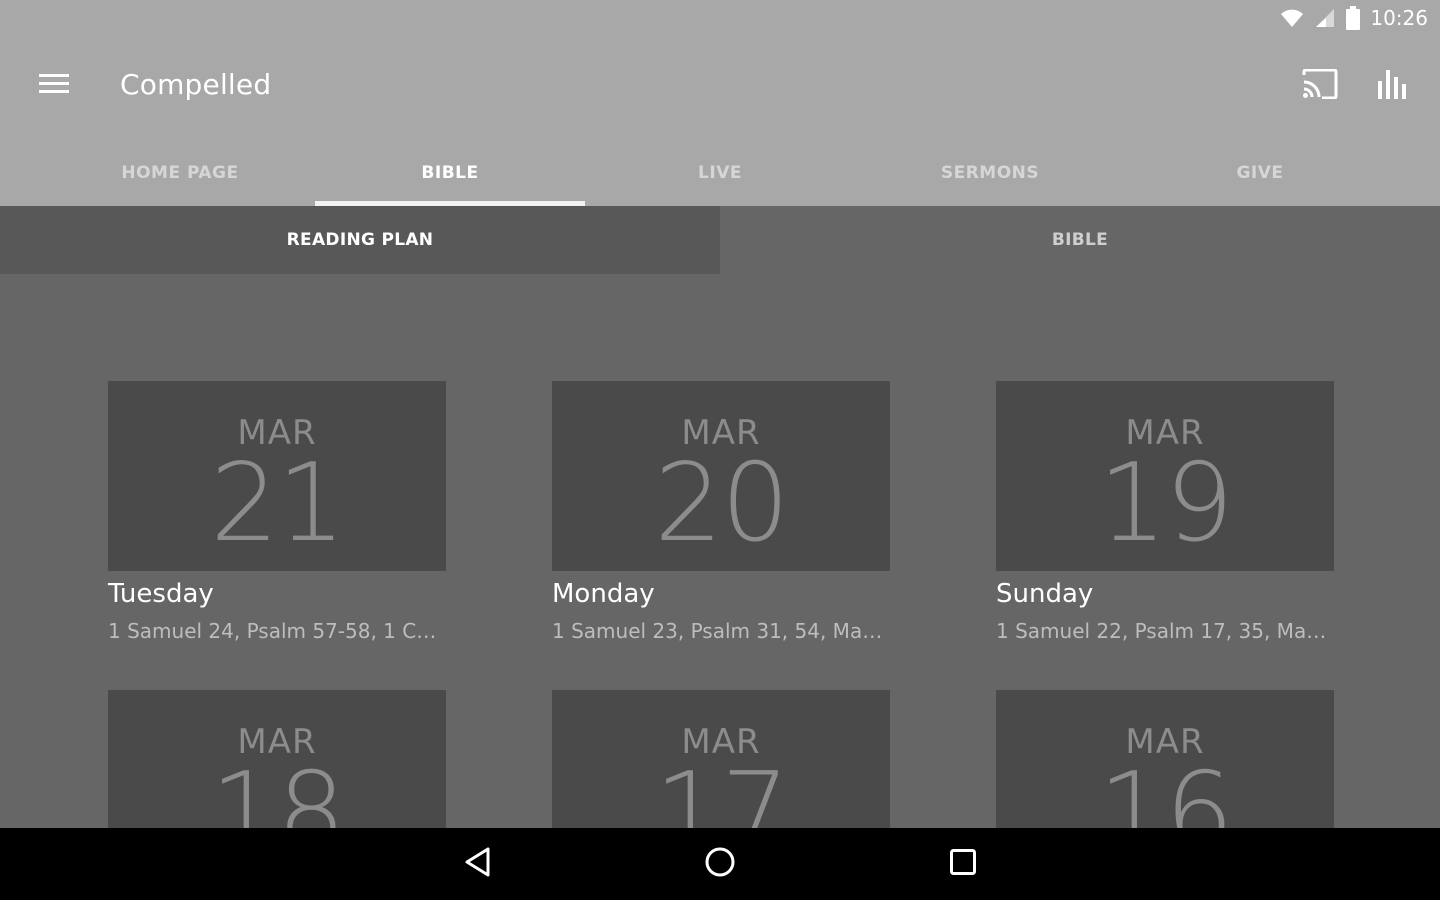 This screenshot has height=900, width=1440. I want to click on day-number: 16, so click(1165, 789).